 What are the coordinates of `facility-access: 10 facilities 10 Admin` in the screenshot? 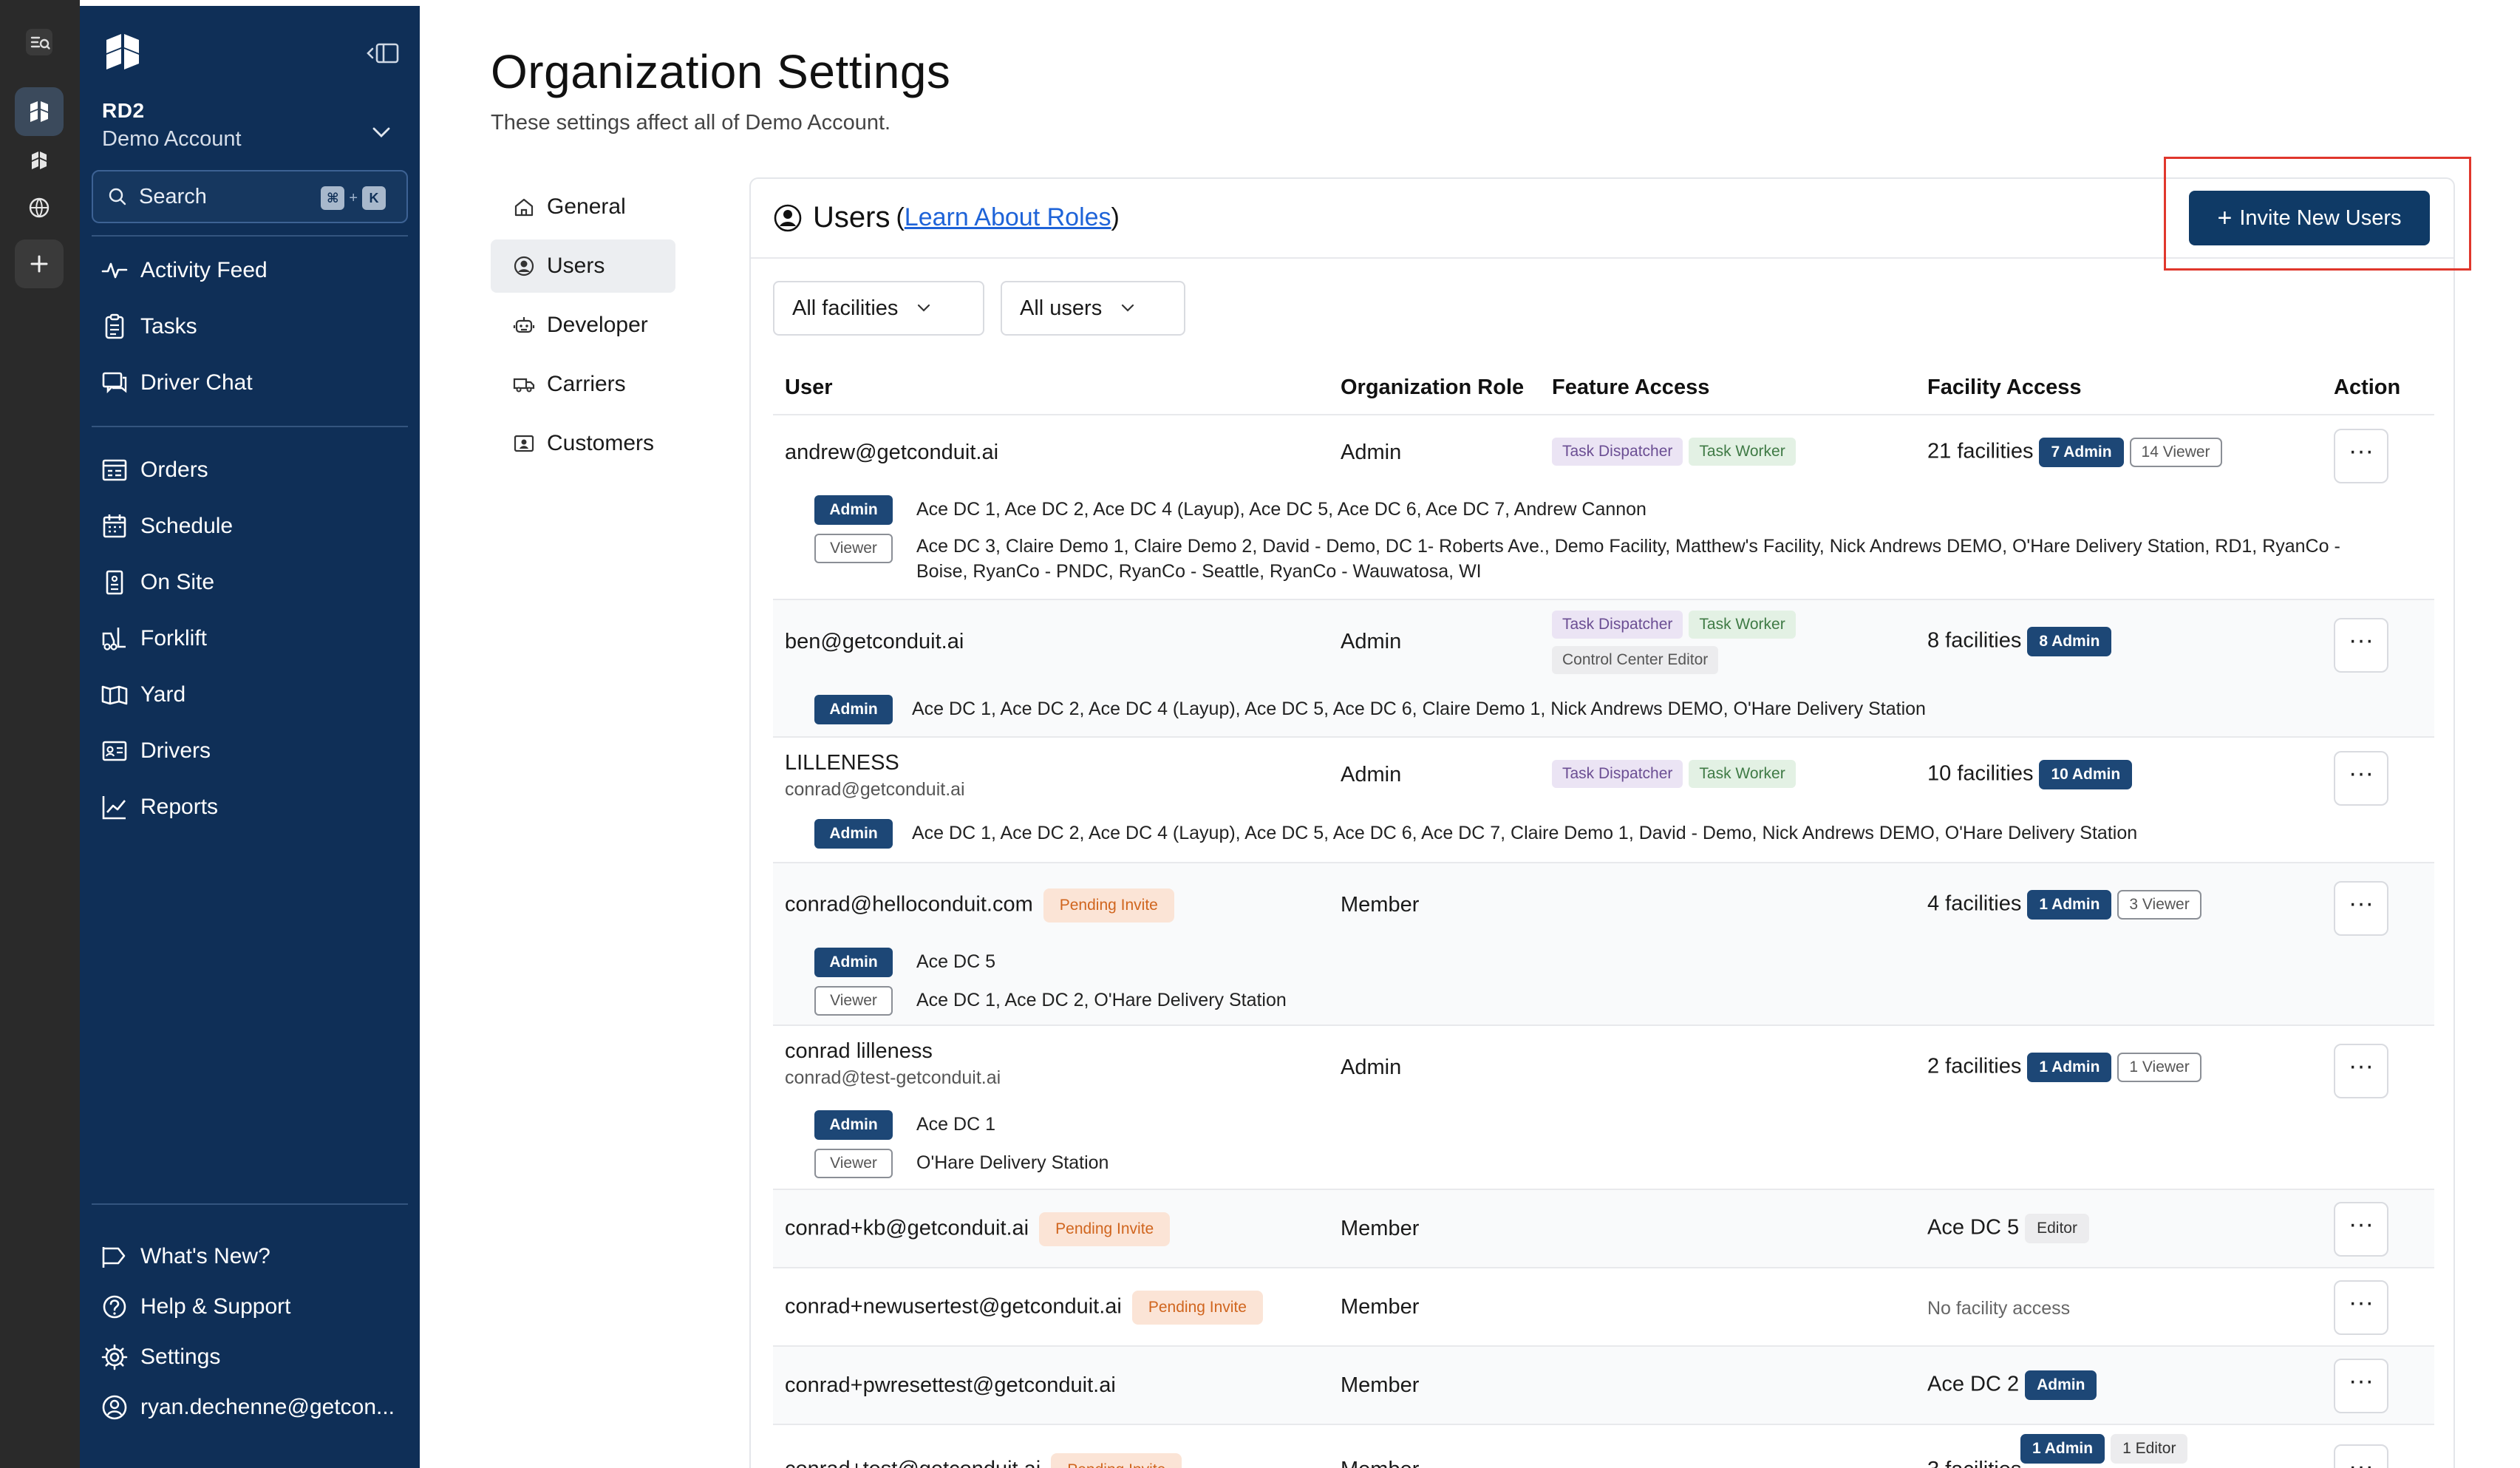 It's located at (2030, 774).